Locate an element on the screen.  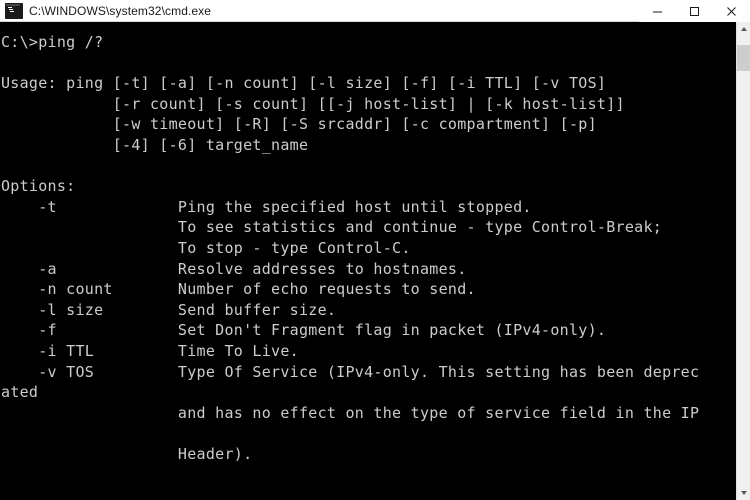
window-controls is located at coordinates (694, 11).